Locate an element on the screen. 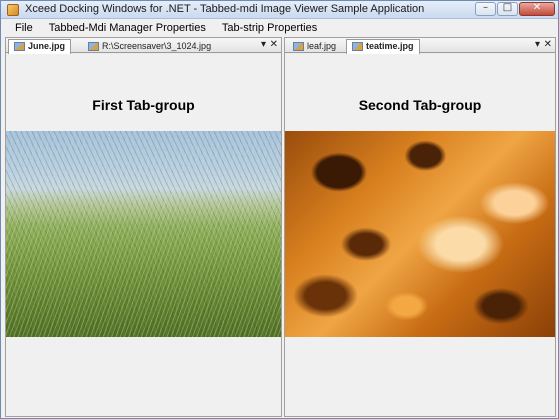 The height and width of the screenshot is (419, 559). caption-buttons: – □ ✕ is located at coordinates (515, 9).